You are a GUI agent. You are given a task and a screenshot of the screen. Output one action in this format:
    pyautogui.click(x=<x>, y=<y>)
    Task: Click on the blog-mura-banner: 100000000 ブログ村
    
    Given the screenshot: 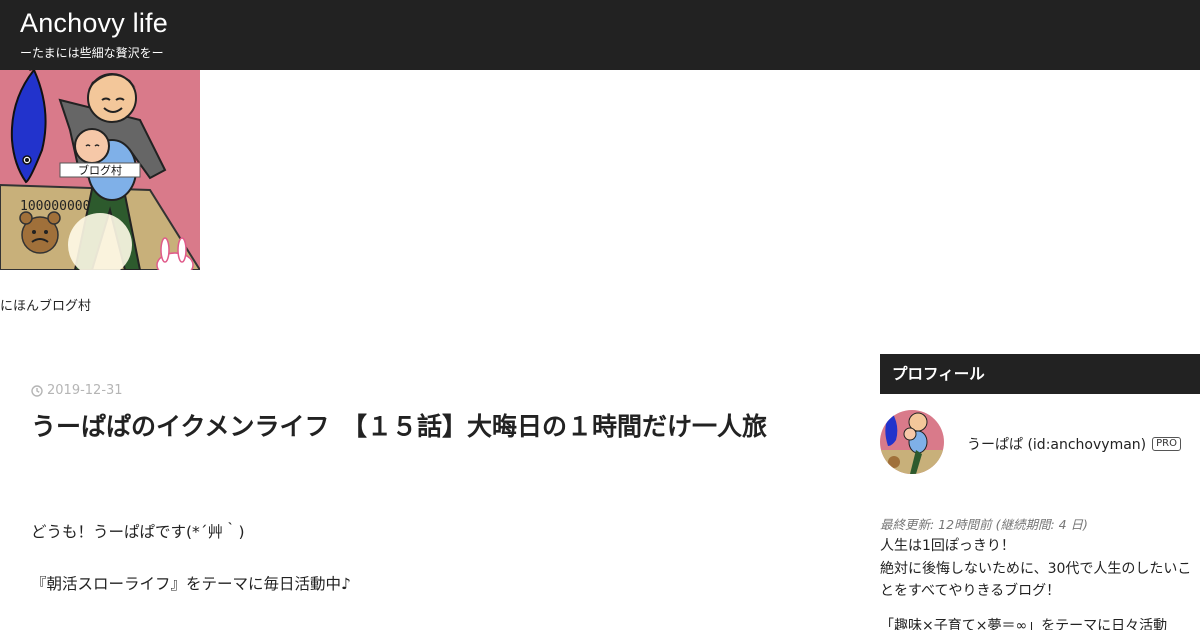 What is the action you would take?
    pyautogui.click(x=100, y=170)
    